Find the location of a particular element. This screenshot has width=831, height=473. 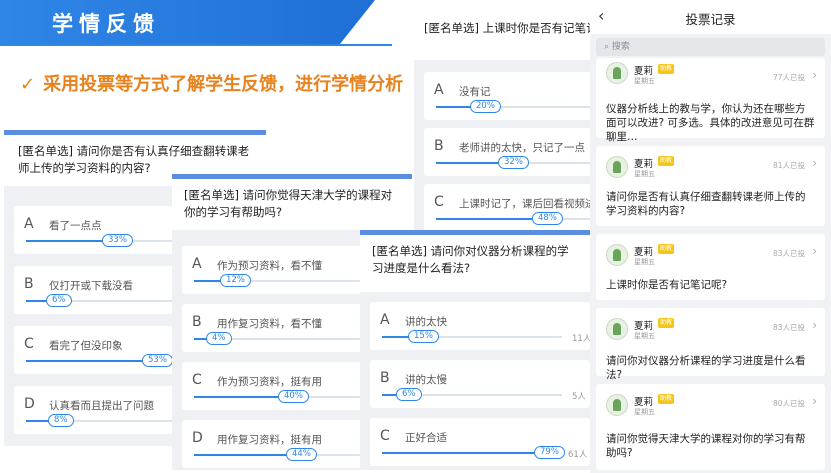

progress-track: 79% is located at coordinates (473, 452).